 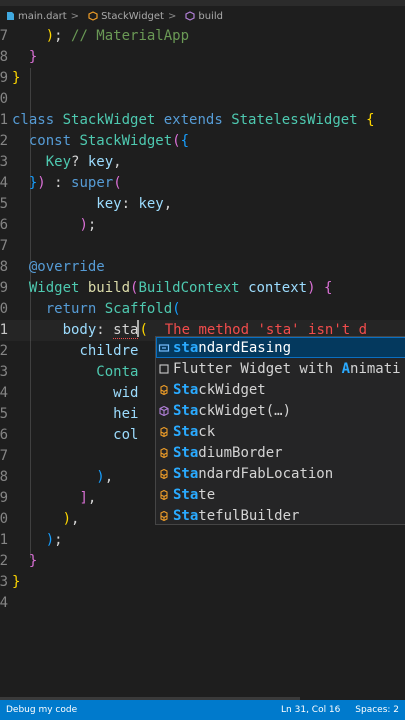 What do you see at coordinates (232, 347) in the screenshot?
I see `suggestion-label: standardEasing` at bounding box center [232, 347].